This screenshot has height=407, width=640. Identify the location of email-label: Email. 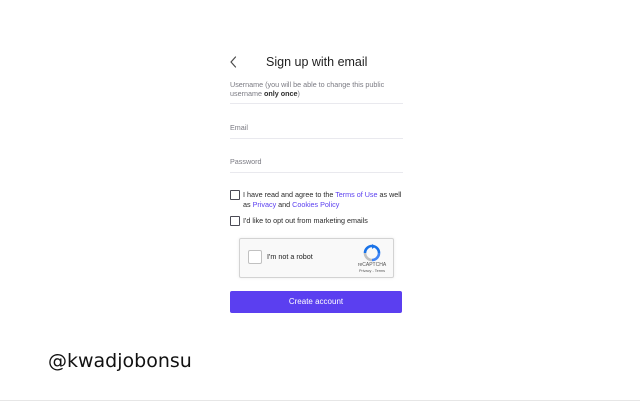
(239, 127).